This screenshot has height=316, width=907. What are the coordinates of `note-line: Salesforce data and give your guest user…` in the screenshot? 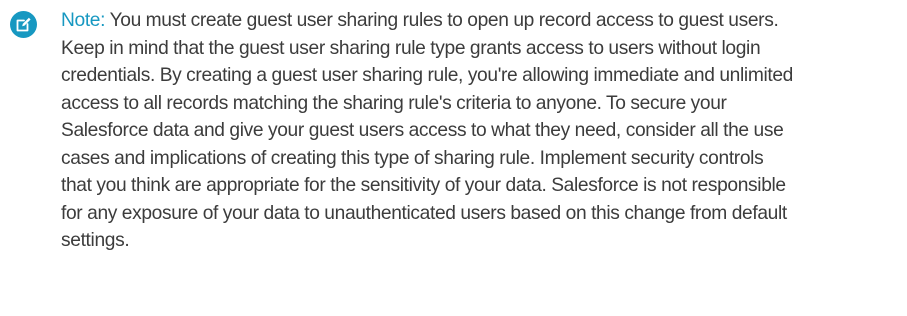 It's located at (422, 130).